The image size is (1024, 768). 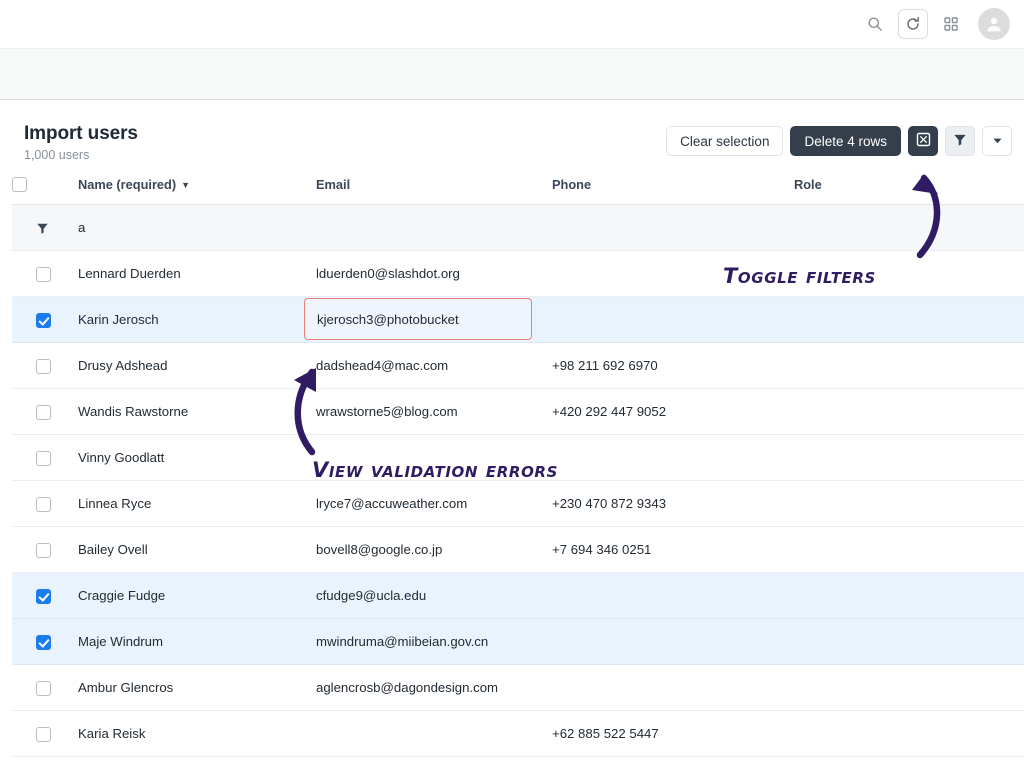 What do you see at coordinates (19, 185) in the screenshot?
I see `select-all-checkbox` at bounding box center [19, 185].